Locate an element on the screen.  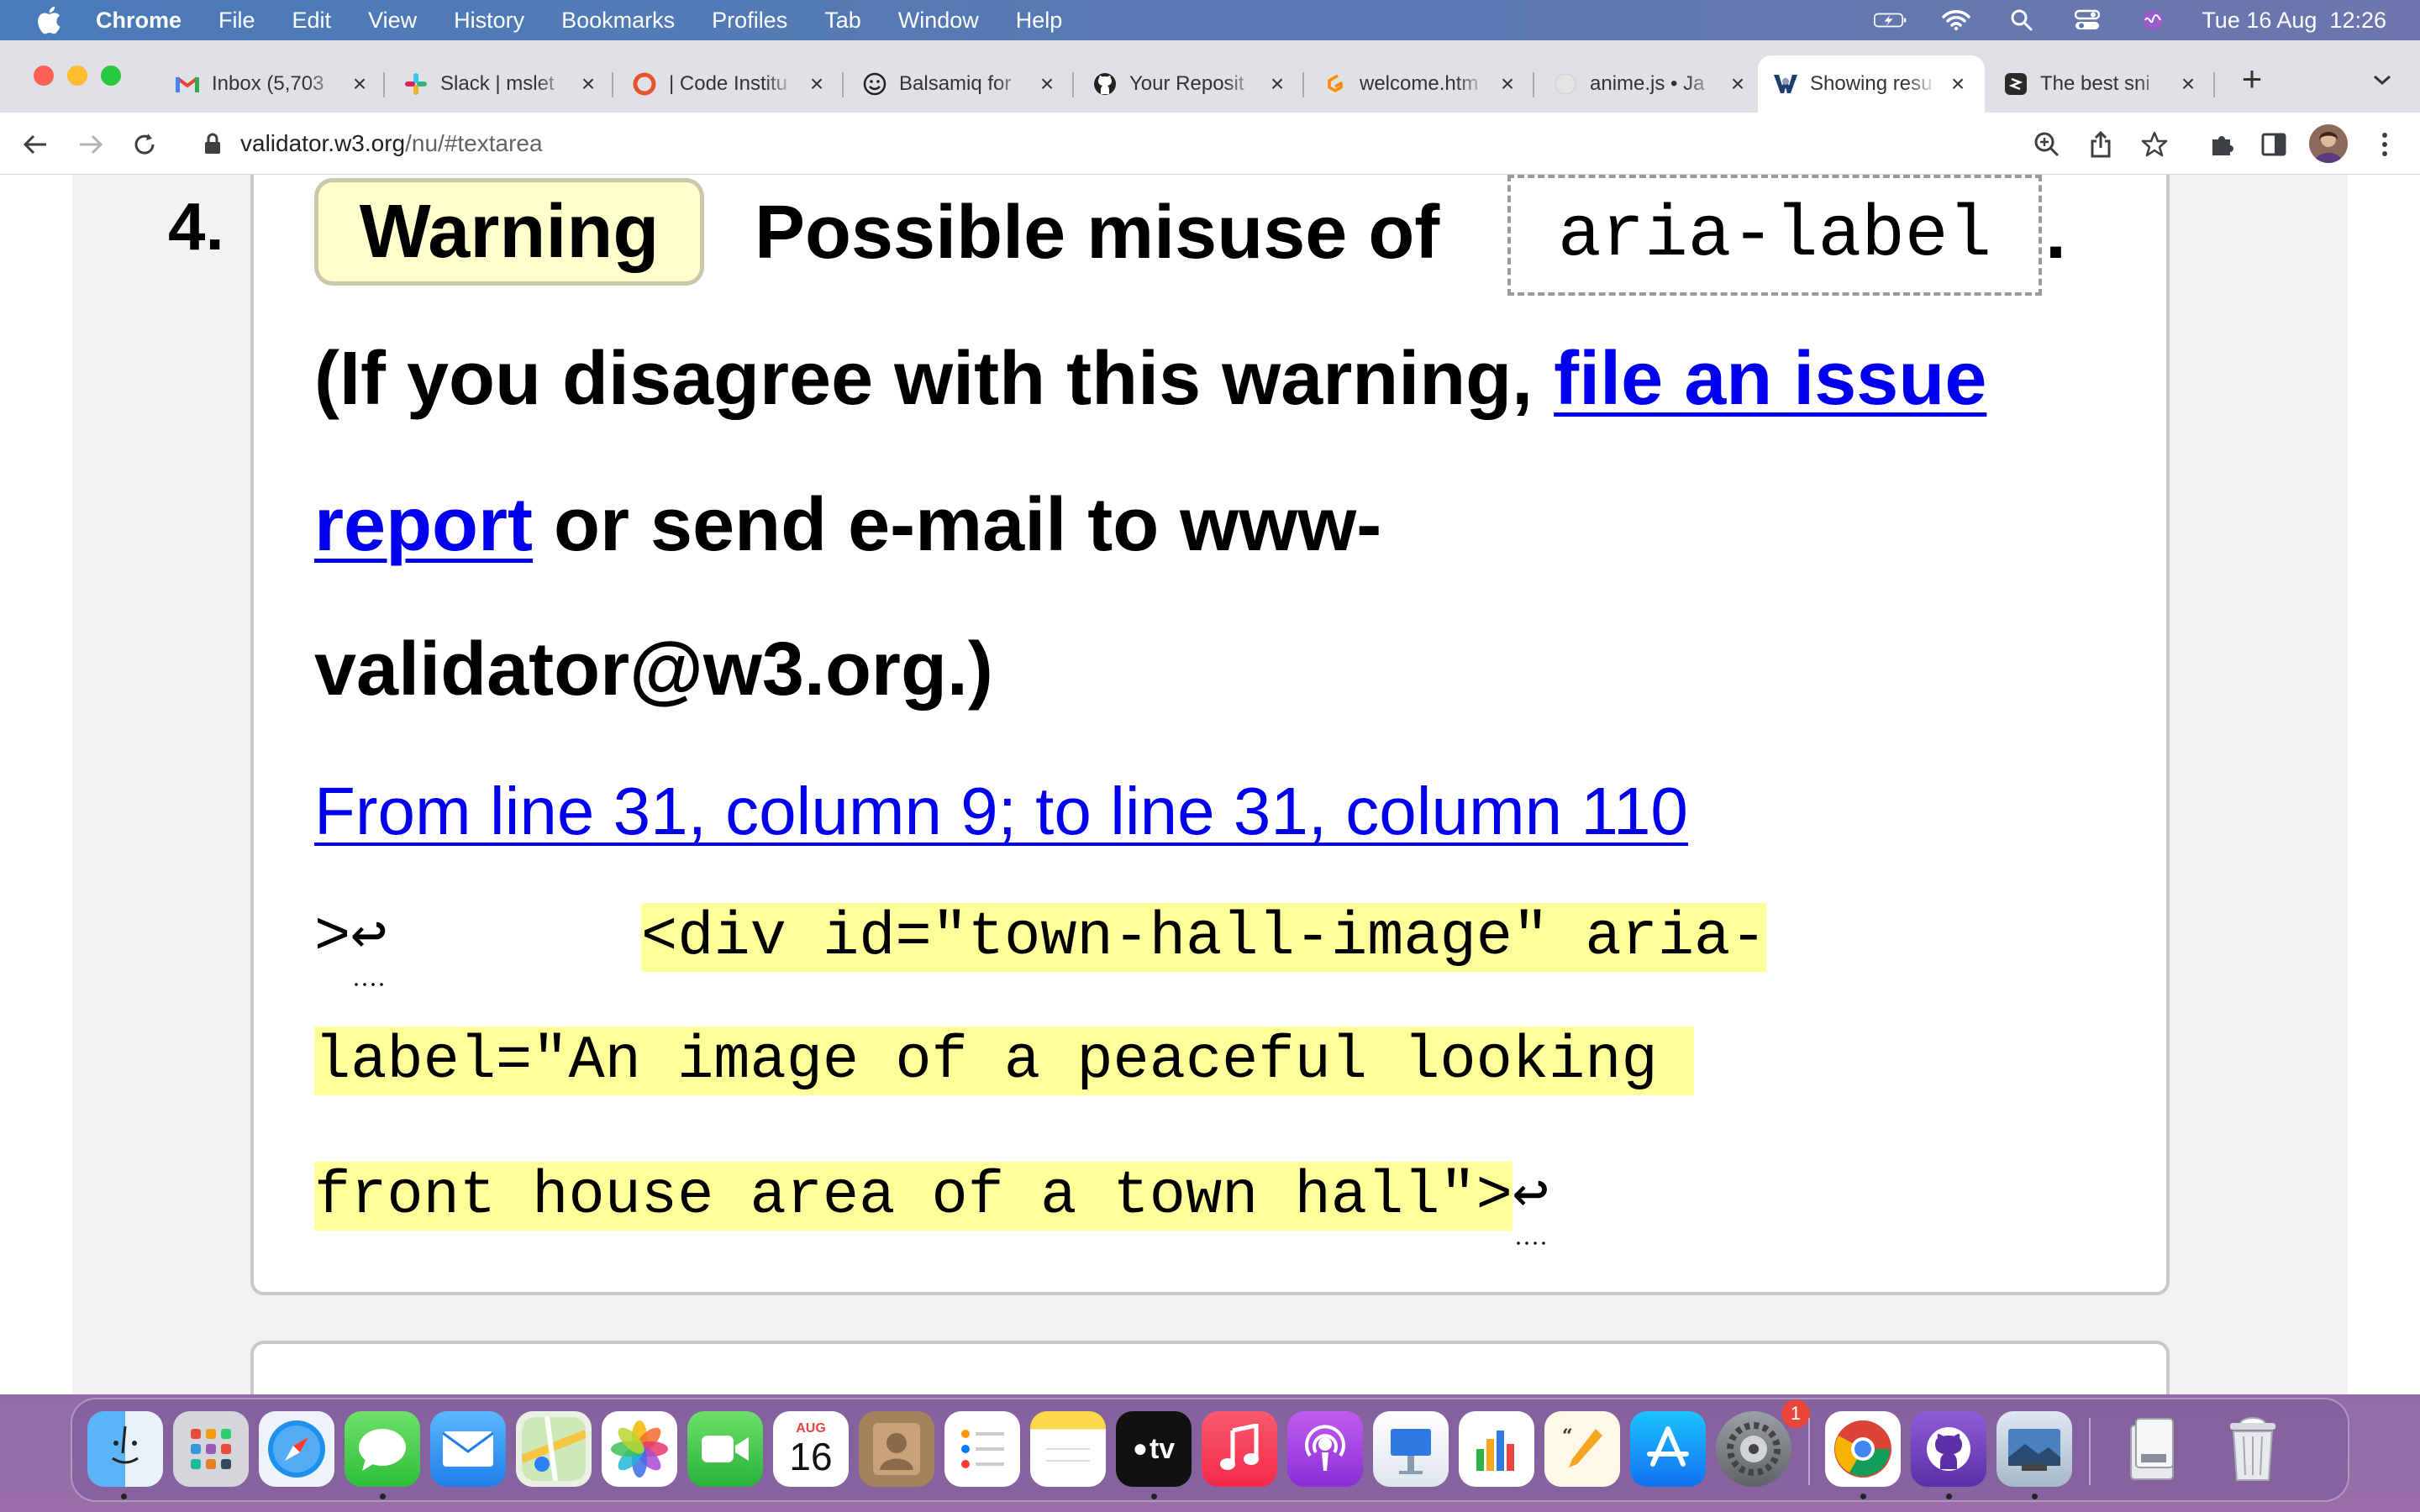
apple-tv-icon: ● tv is located at coordinates (1154, 1449).